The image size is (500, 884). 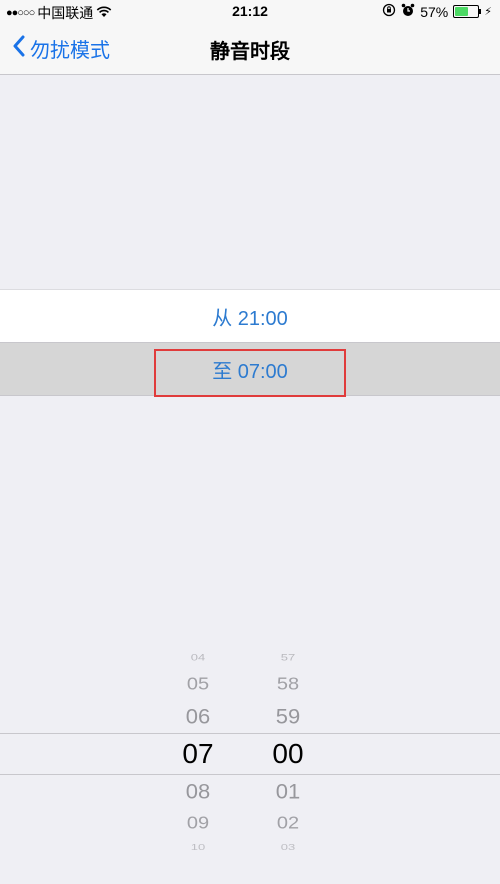 I want to click on battery-icon, so click(x=467, y=11).